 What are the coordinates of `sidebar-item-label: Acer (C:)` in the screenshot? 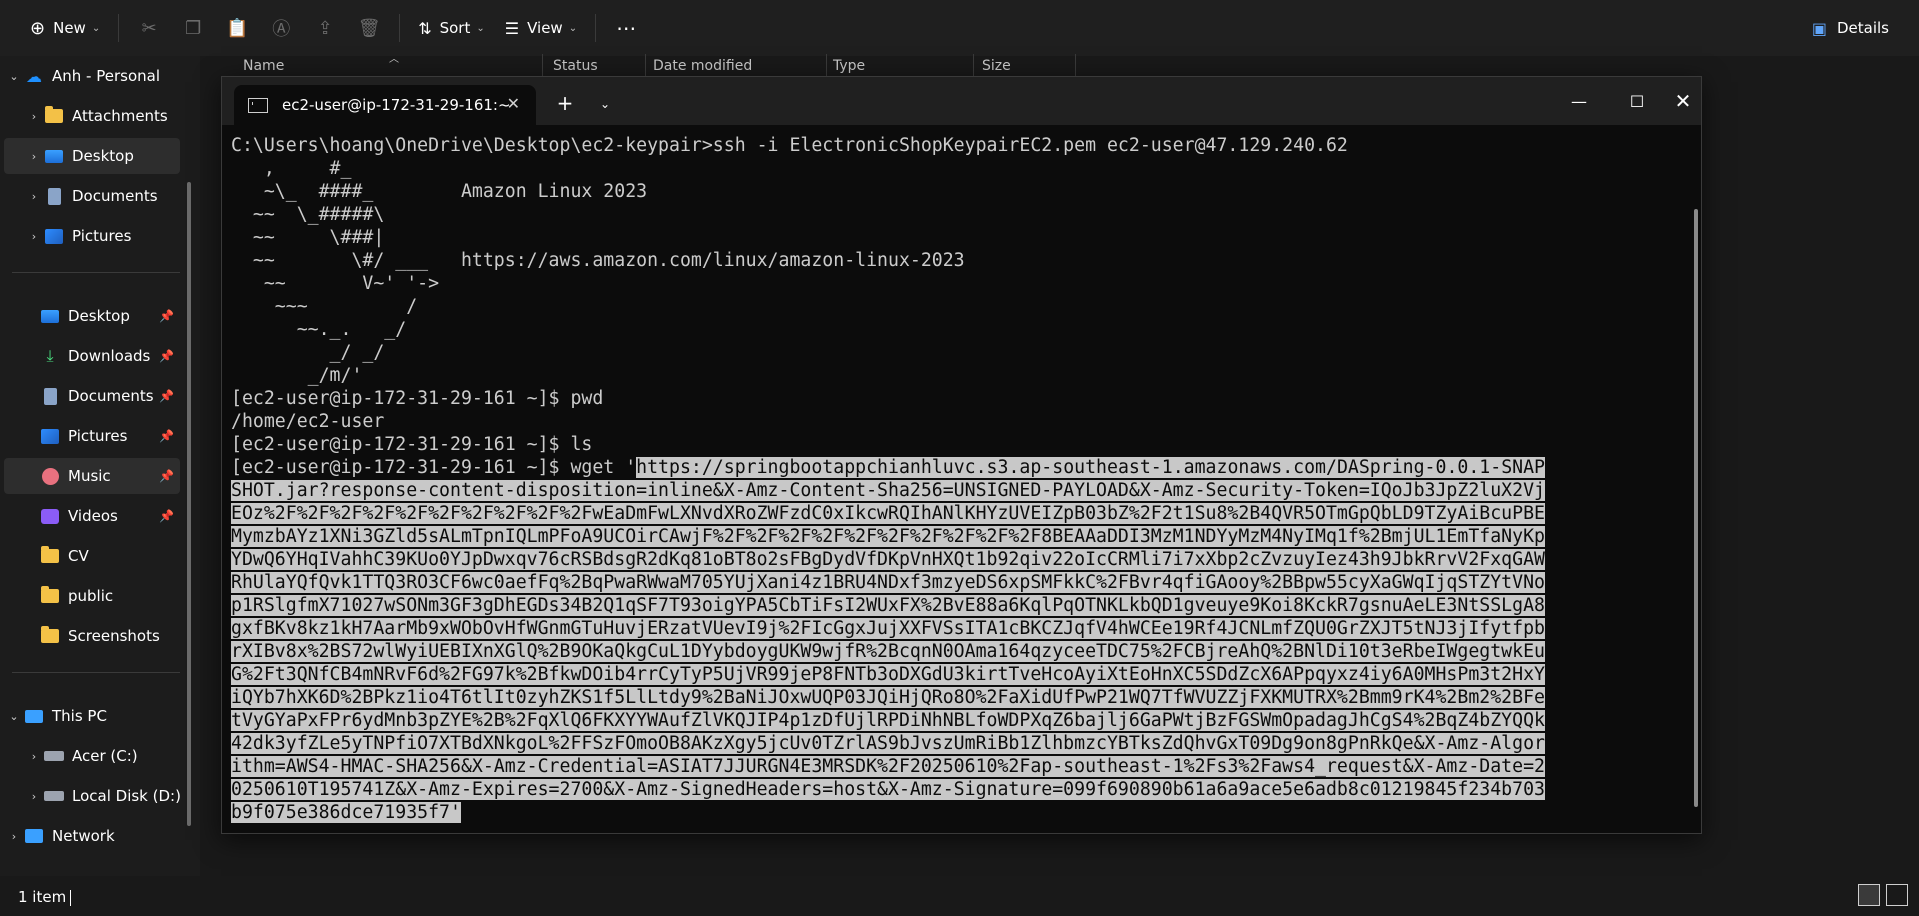 It's located at (105, 756).